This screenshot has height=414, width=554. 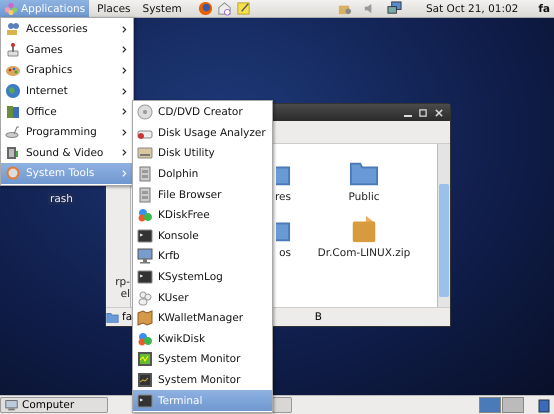 I want to click on tools-icon, so click(x=13, y=29).